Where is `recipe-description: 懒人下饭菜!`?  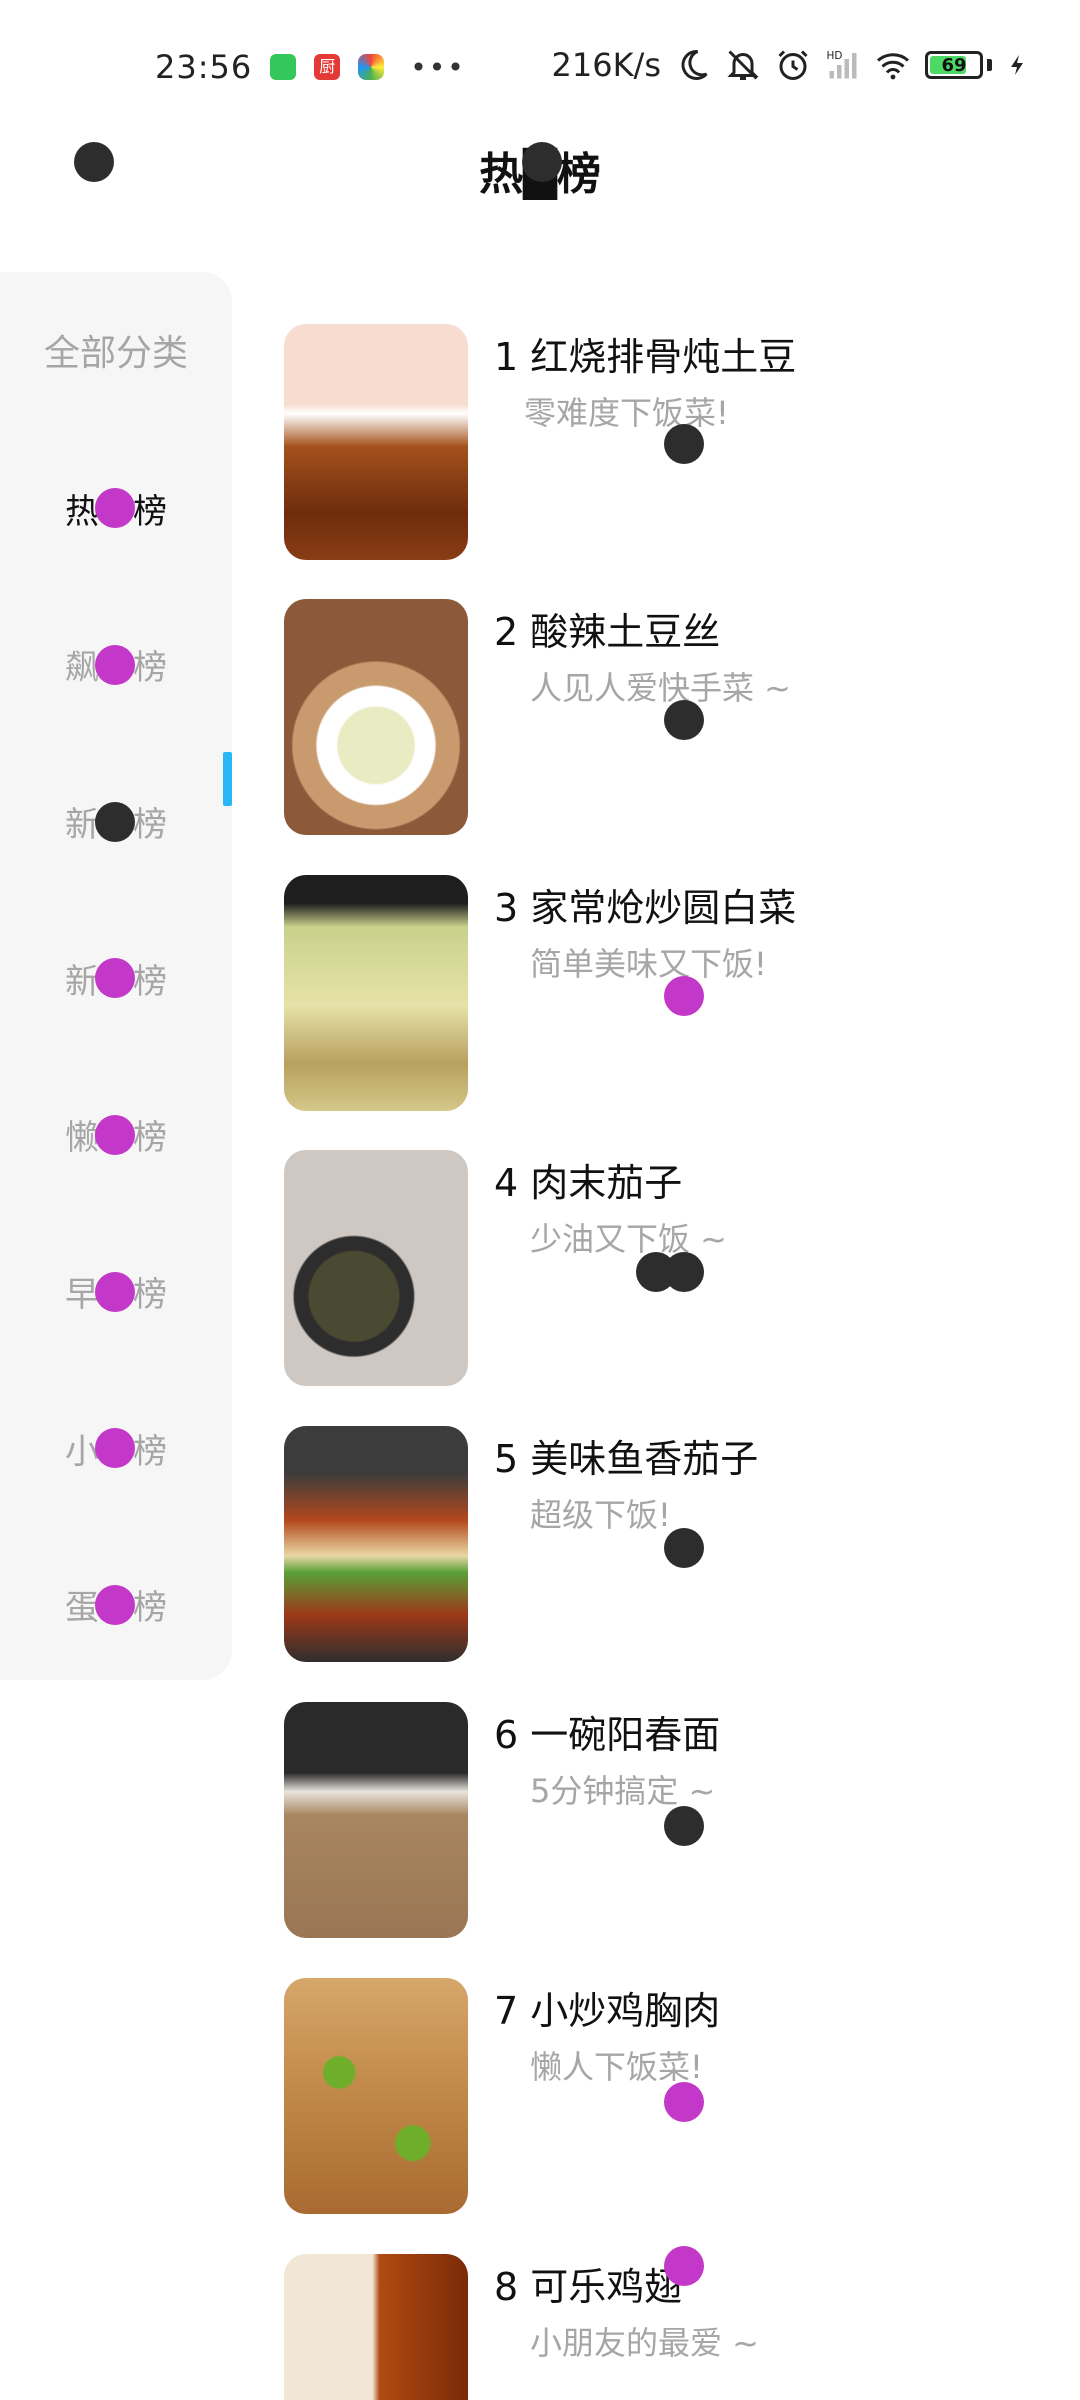
recipe-description: 懒人下饭菜! is located at coordinates (616, 2067).